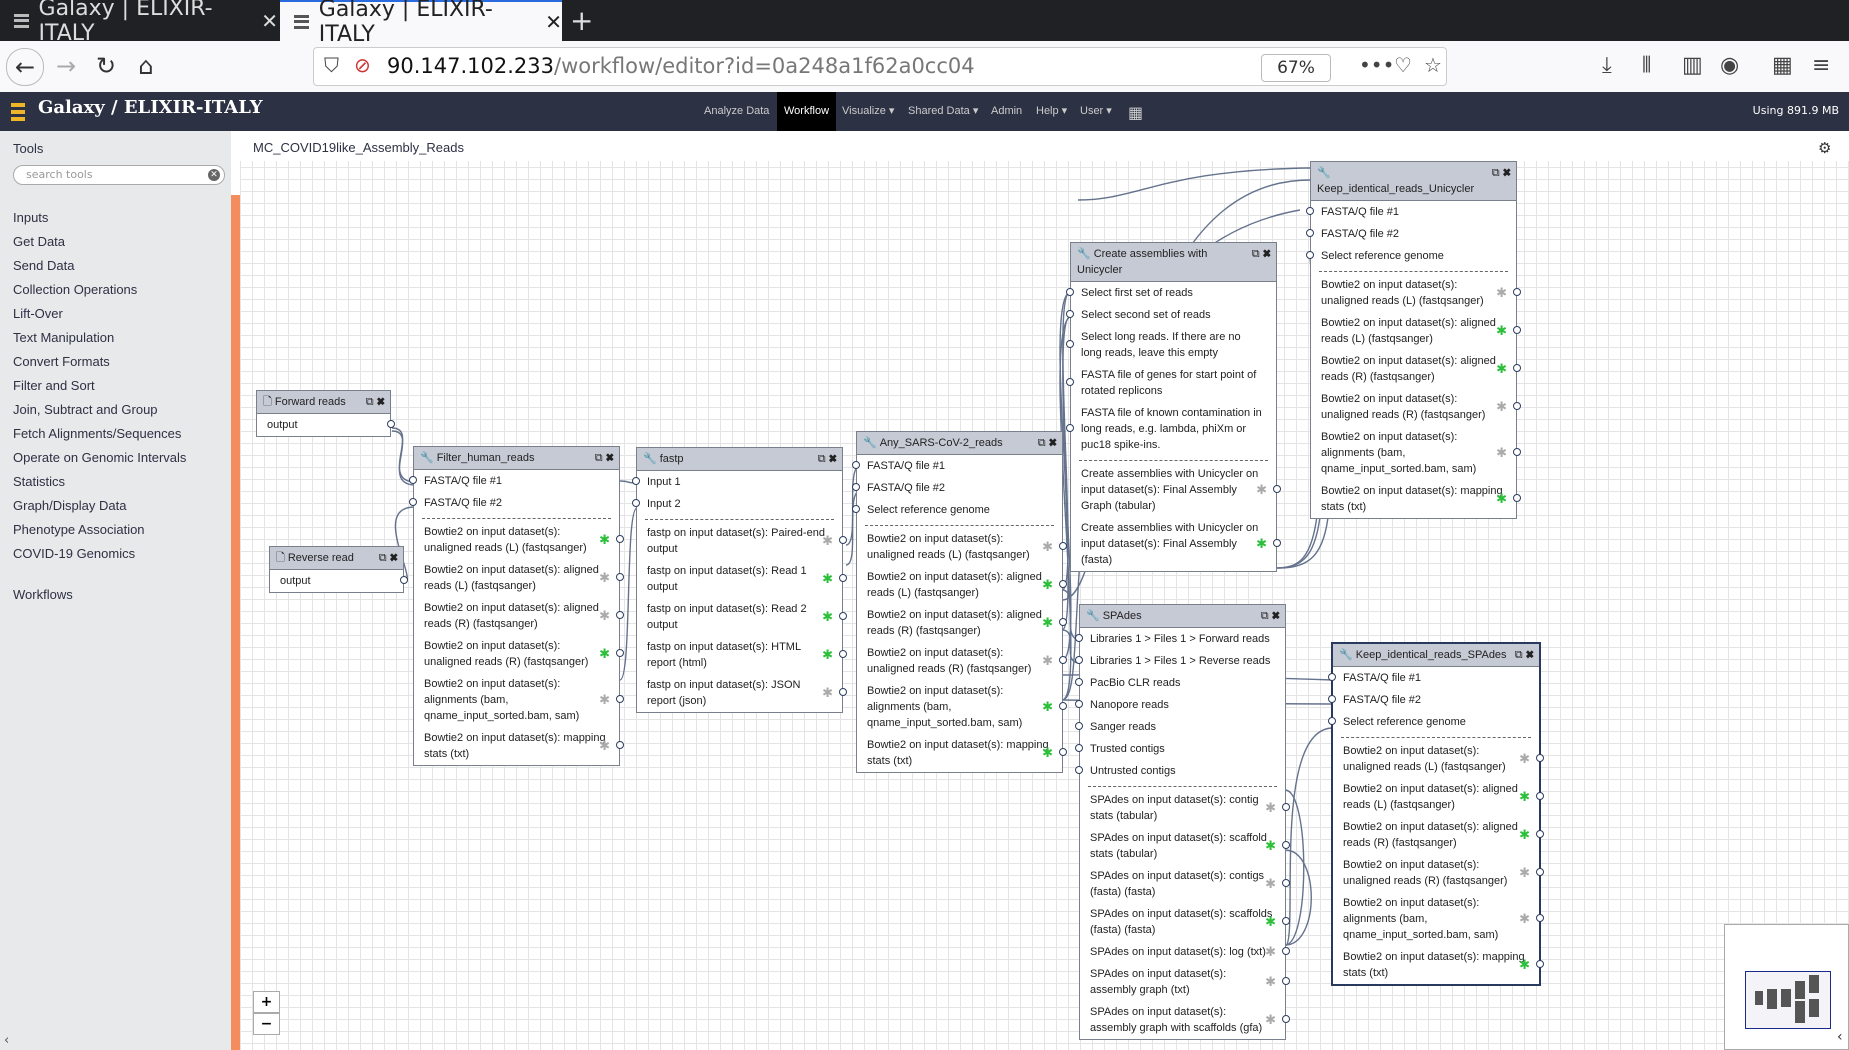 Image resolution: width=1849 pixels, height=1050 pixels. Describe the element at coordinates (1182, 616) in the screenshot. I see `node-header: 🔧 SPAdes ⧉ ✖` at that location.